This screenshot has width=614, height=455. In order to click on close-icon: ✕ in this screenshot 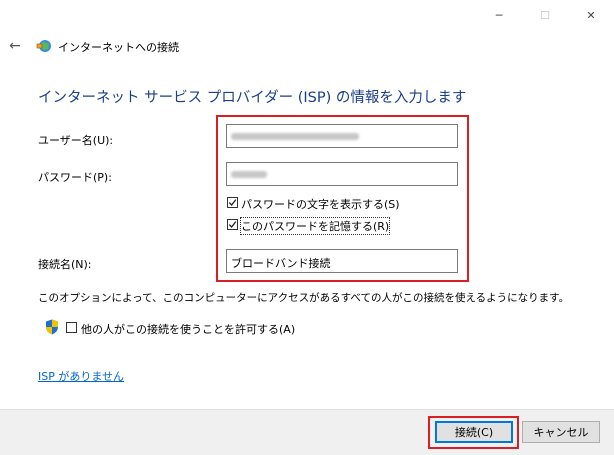, I will do `click(591, 15)`.